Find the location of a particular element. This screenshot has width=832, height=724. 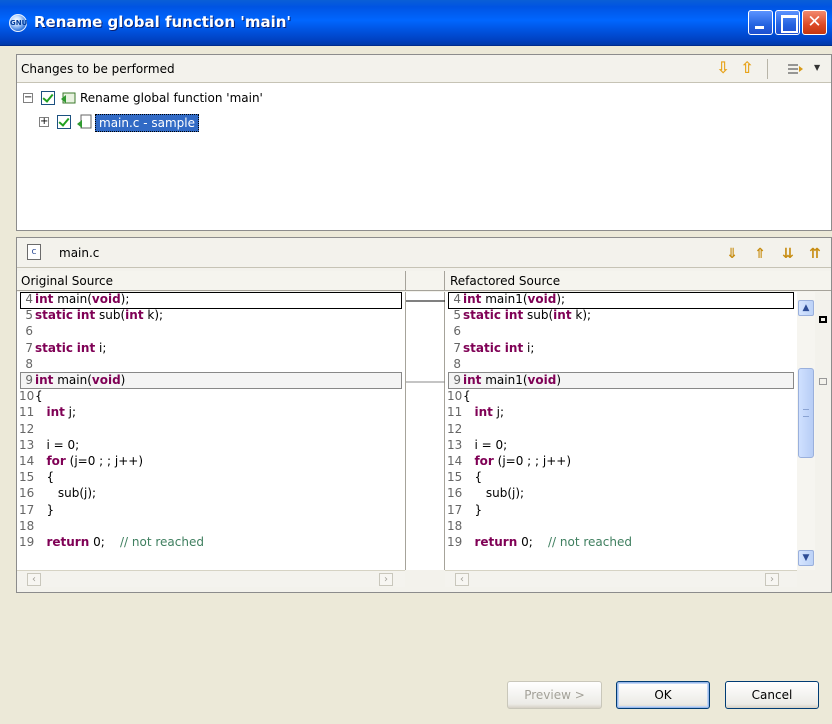

scroll-up-icon: ▲ is located at coordinates (806, 308).